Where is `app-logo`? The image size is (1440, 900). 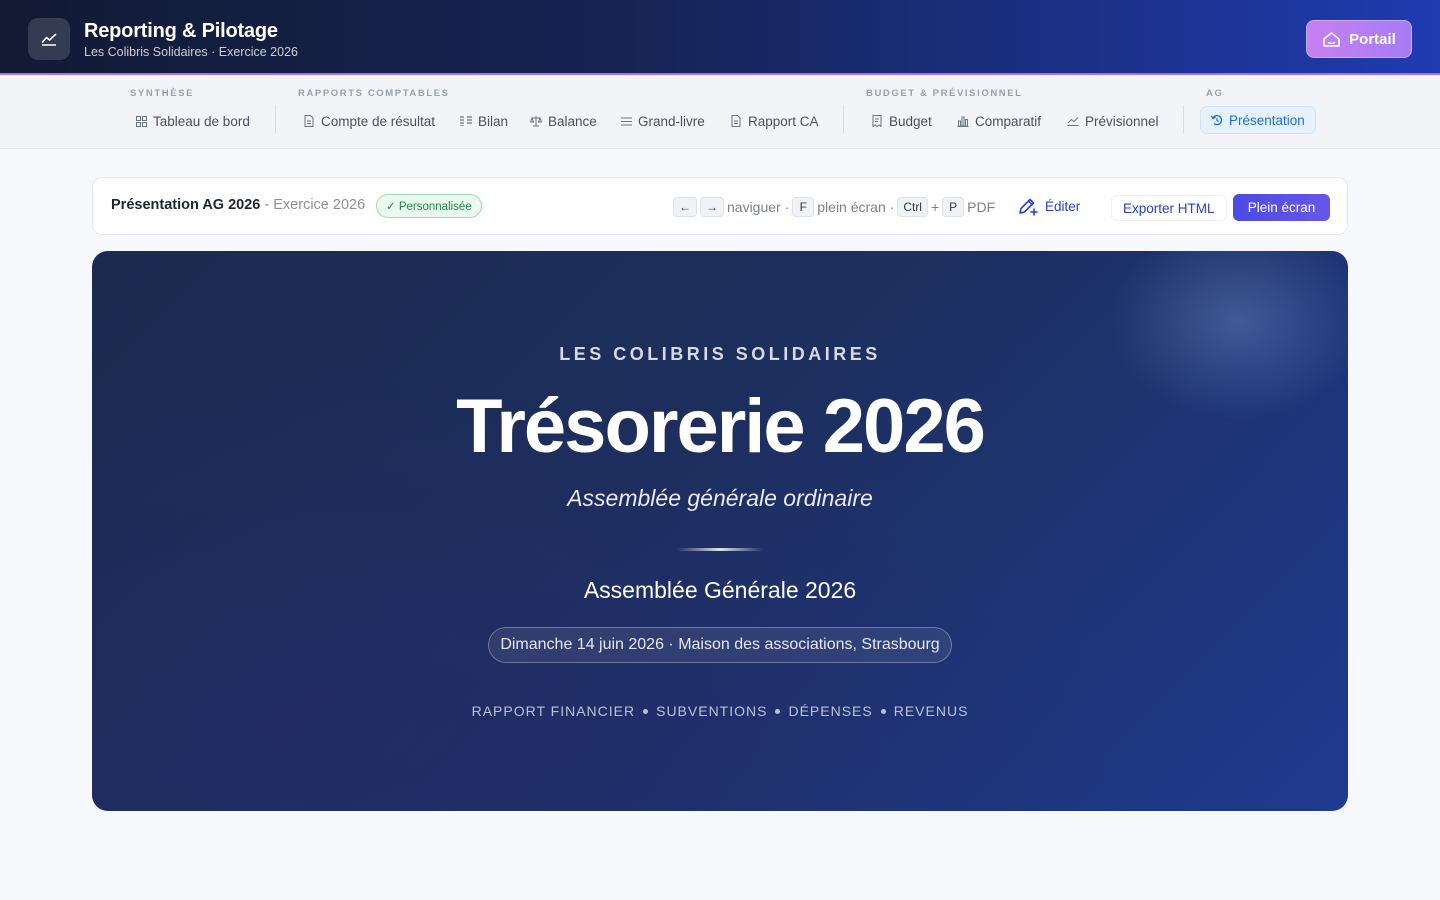 app-logo is located at coordinates (49, 39).